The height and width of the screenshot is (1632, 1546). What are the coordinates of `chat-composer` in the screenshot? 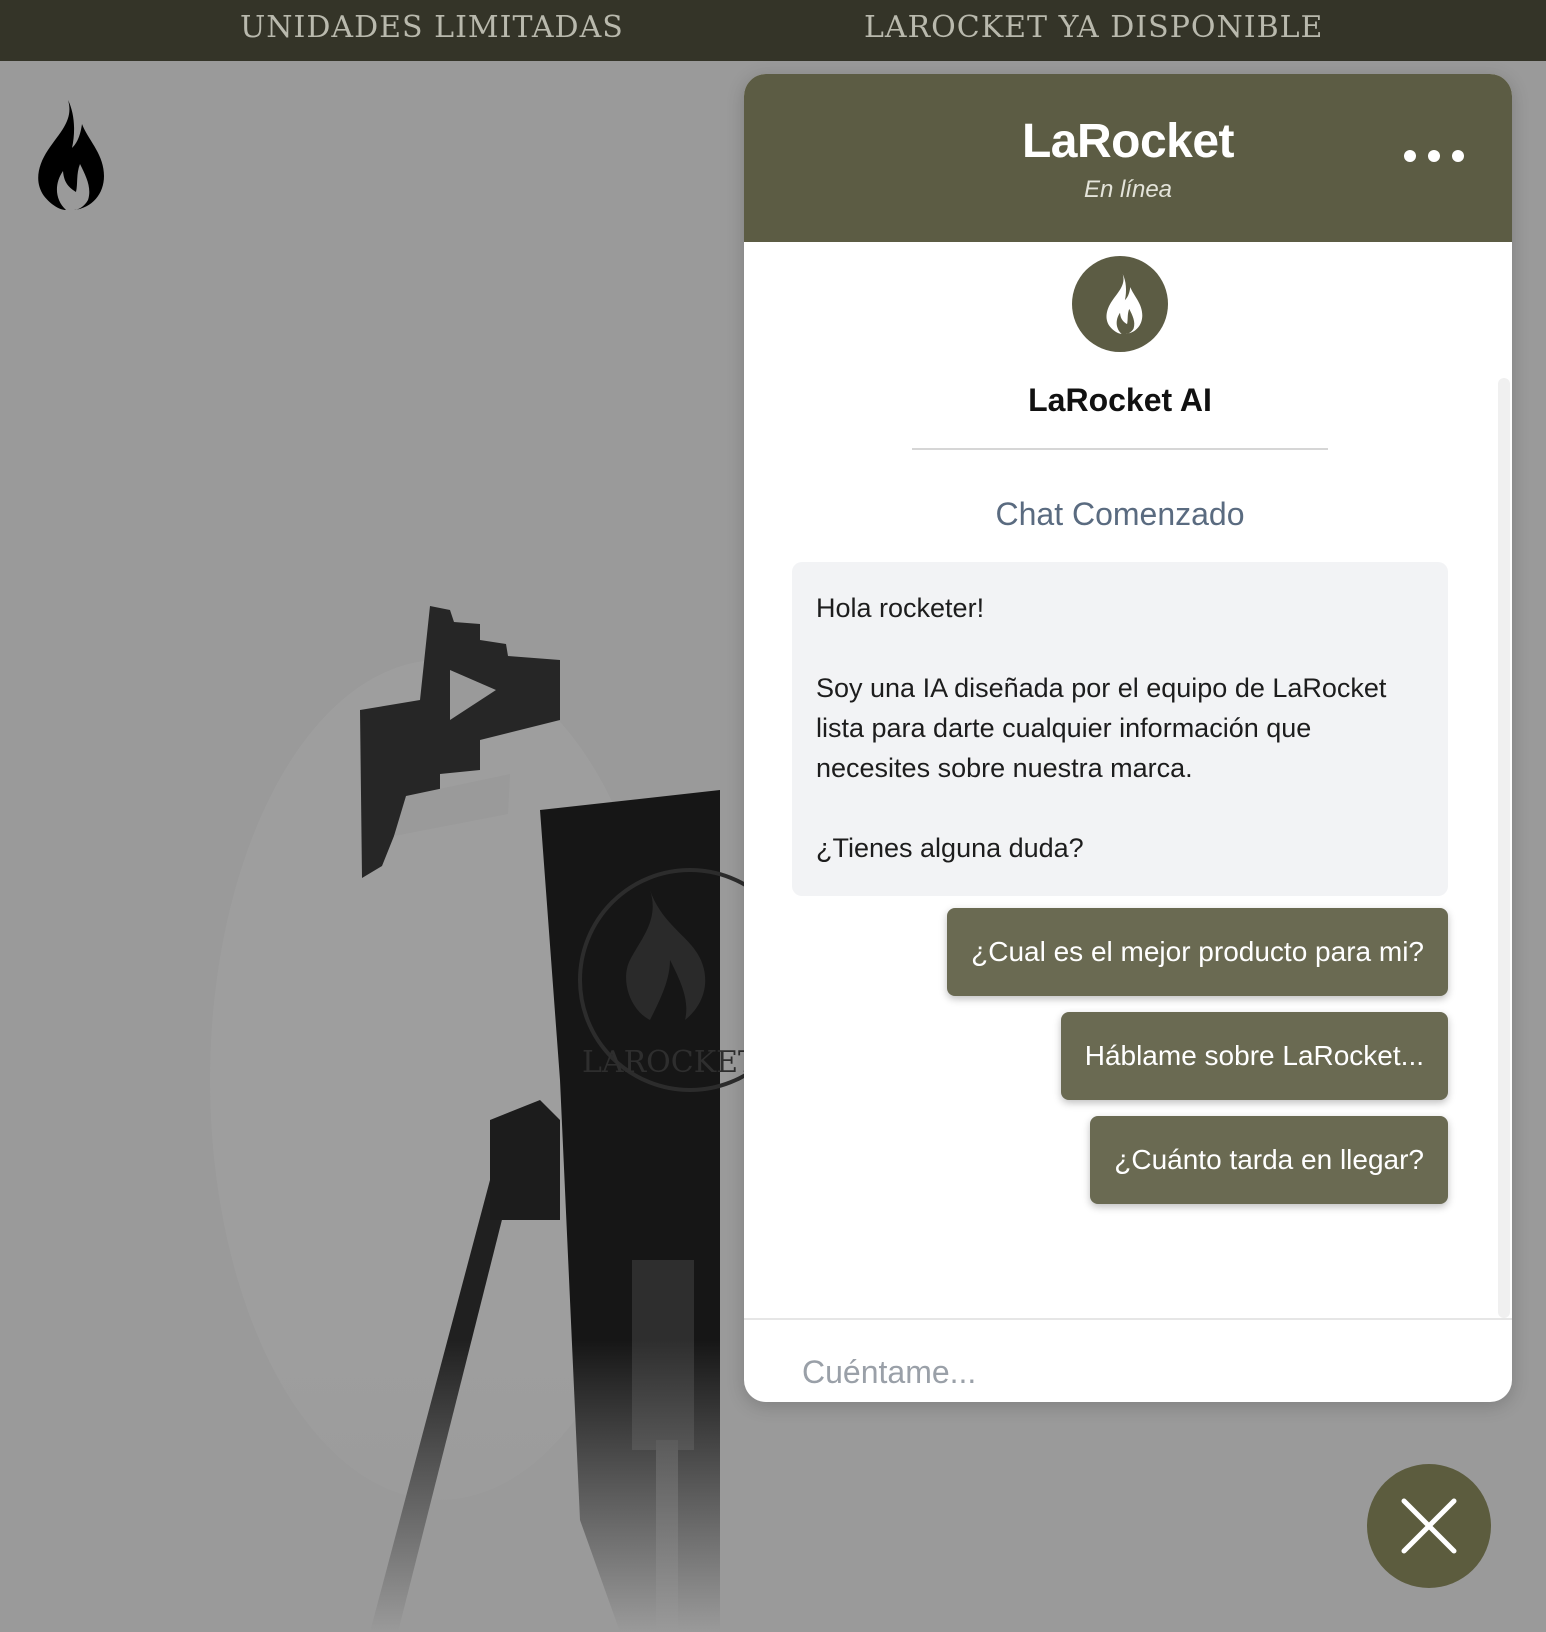 It's located at (1128, 1360).